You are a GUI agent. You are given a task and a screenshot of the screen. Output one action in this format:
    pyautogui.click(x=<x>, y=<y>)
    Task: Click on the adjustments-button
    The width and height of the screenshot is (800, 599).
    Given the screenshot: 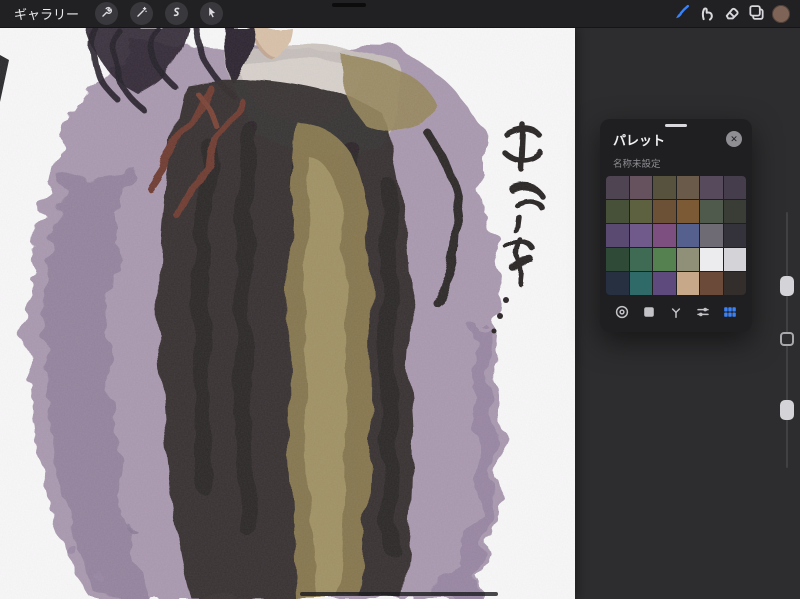 What is the action you would take?
    pyautogui.click(x=142, y=13)
    